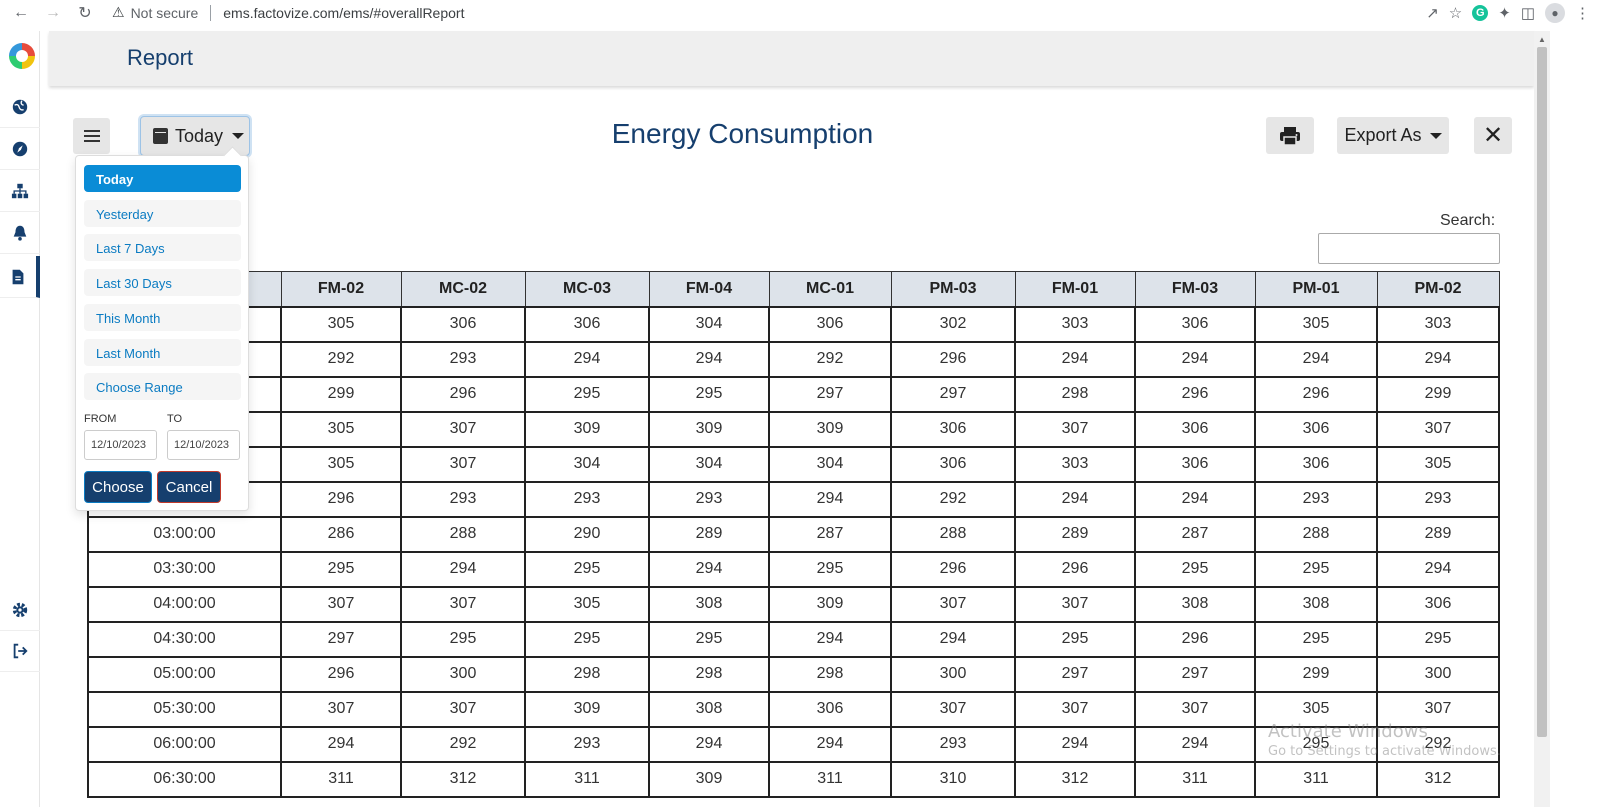  Describe the element at coordinates (203, 445) in the screenshot. I see `to-date-input: 12/10/2023` at that location.